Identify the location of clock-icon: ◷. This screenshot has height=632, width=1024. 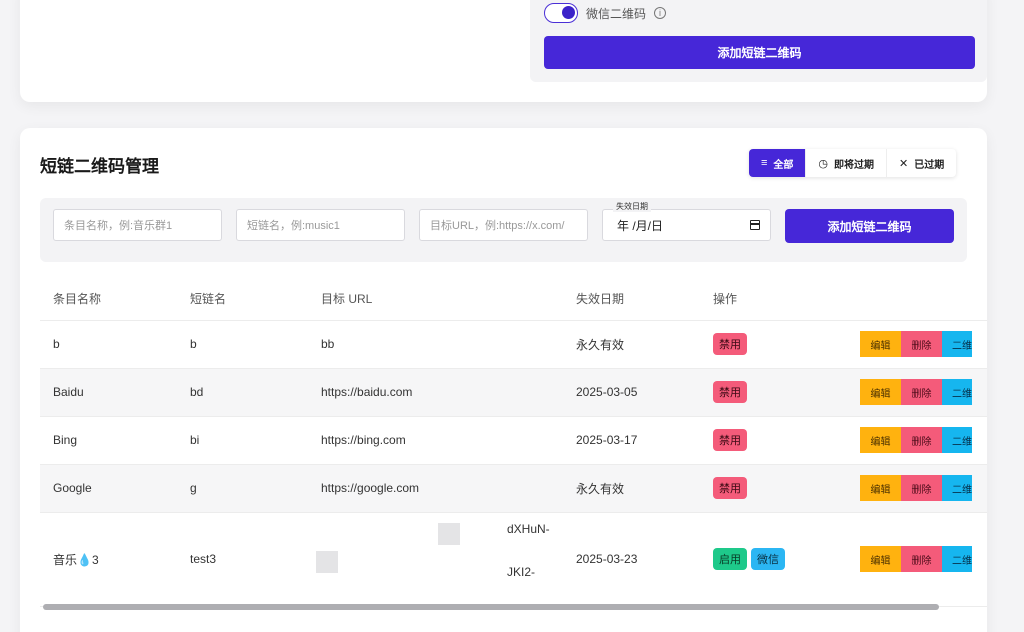
(823, 163).